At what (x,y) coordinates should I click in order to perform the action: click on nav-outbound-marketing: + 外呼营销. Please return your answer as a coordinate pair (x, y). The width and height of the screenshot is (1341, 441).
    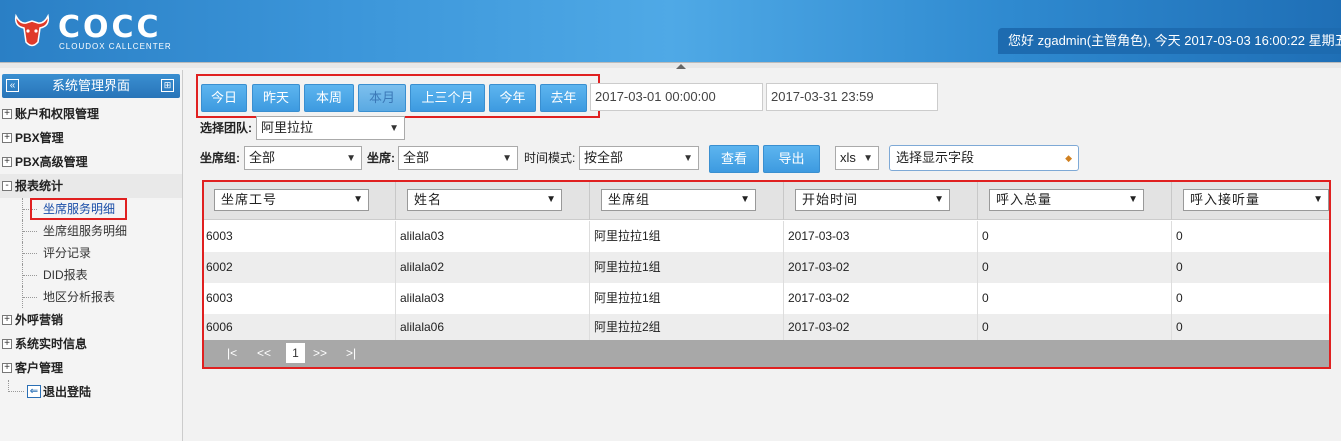
    Looking at the image, I should click on (91, 320).